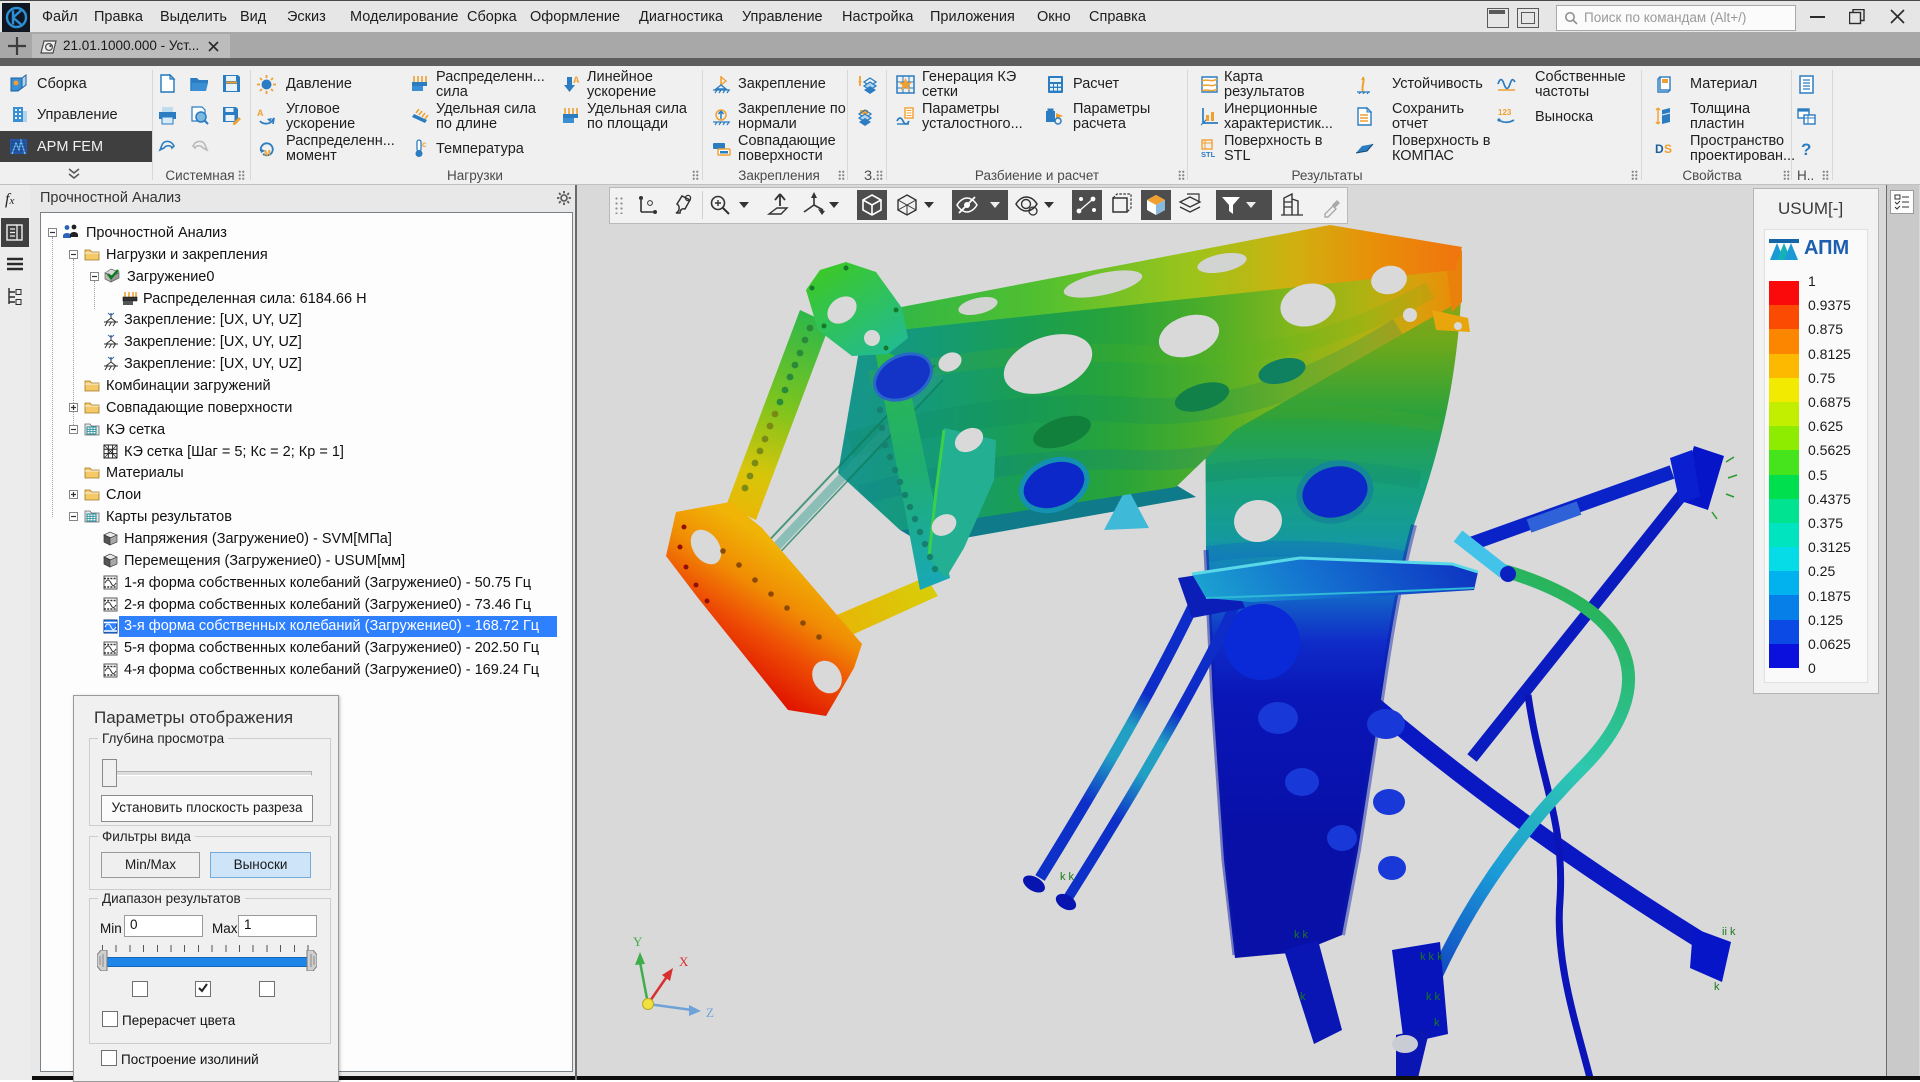  What do you see at coordinates (684, 961) in the screenshot?
I see `svg-text: X` at bounding box center [684, 961].